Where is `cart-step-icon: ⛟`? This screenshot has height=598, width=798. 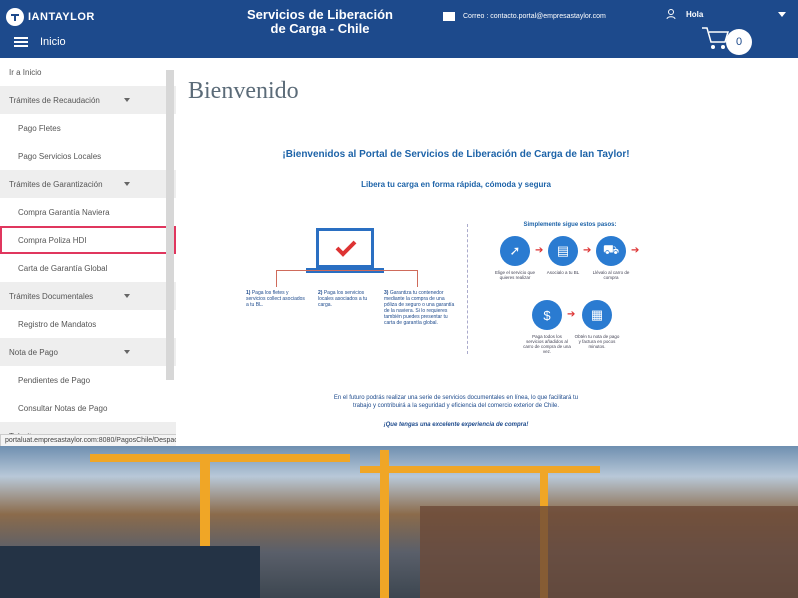
cart-step-icon: ⛟ is located at coordinates (611, 251).